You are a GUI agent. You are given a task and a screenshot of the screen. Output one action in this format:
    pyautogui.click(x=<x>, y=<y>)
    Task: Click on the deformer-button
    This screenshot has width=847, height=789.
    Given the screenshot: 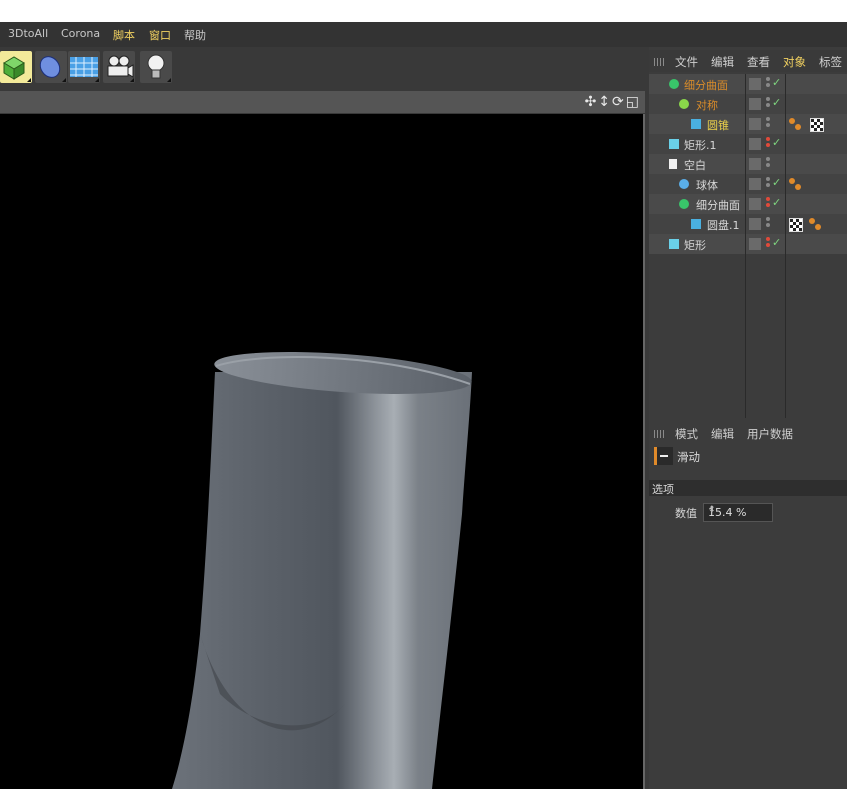 What is the action you would take?
    pyautogui.click(x=51, y=67)
    